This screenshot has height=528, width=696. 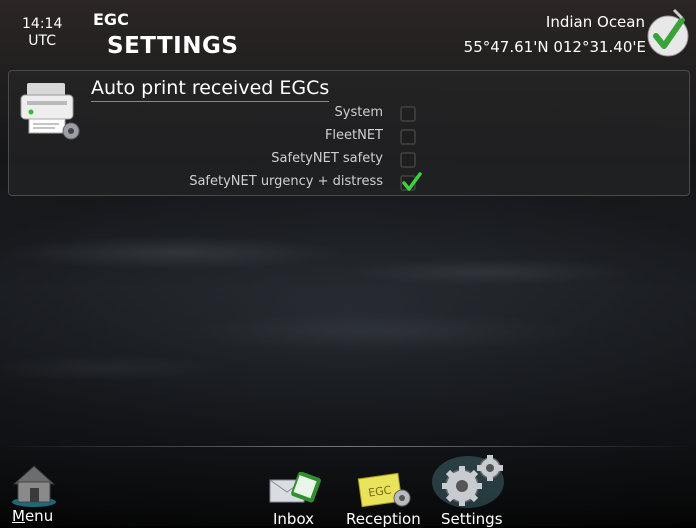 What do you see at coordinates (348, 446) in the screenshot?
I see `bottom-divider` at bounding box center [348, 446].